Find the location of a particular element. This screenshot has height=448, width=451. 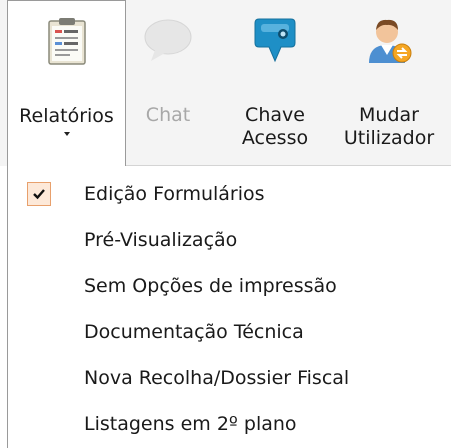

checkmark-icon is located at coordinates (39, 194).